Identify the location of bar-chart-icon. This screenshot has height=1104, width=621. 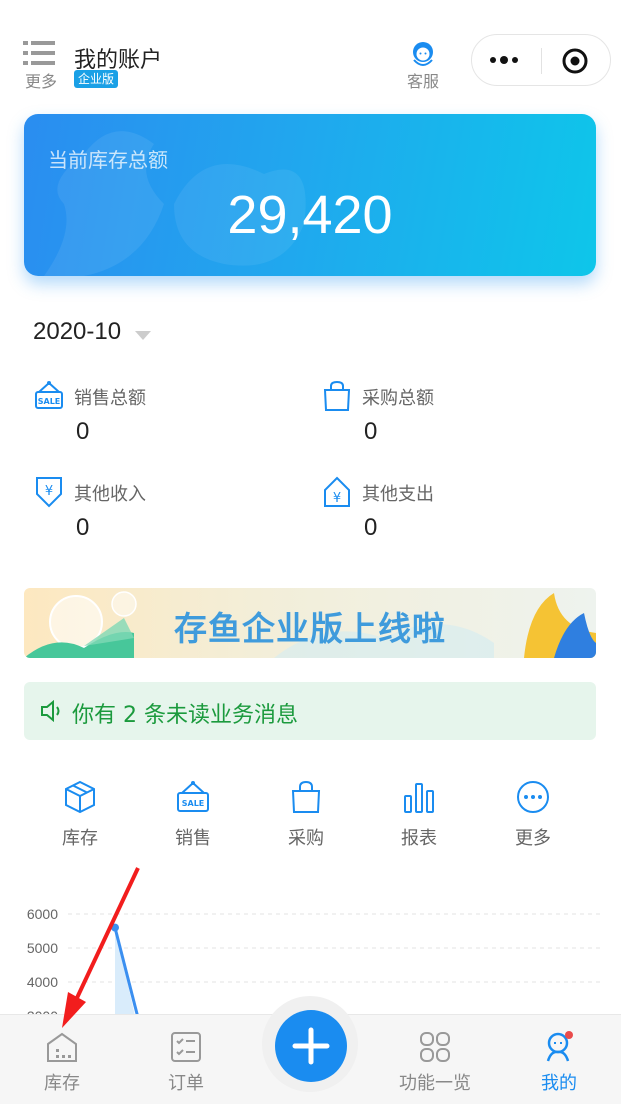
(419, 798).